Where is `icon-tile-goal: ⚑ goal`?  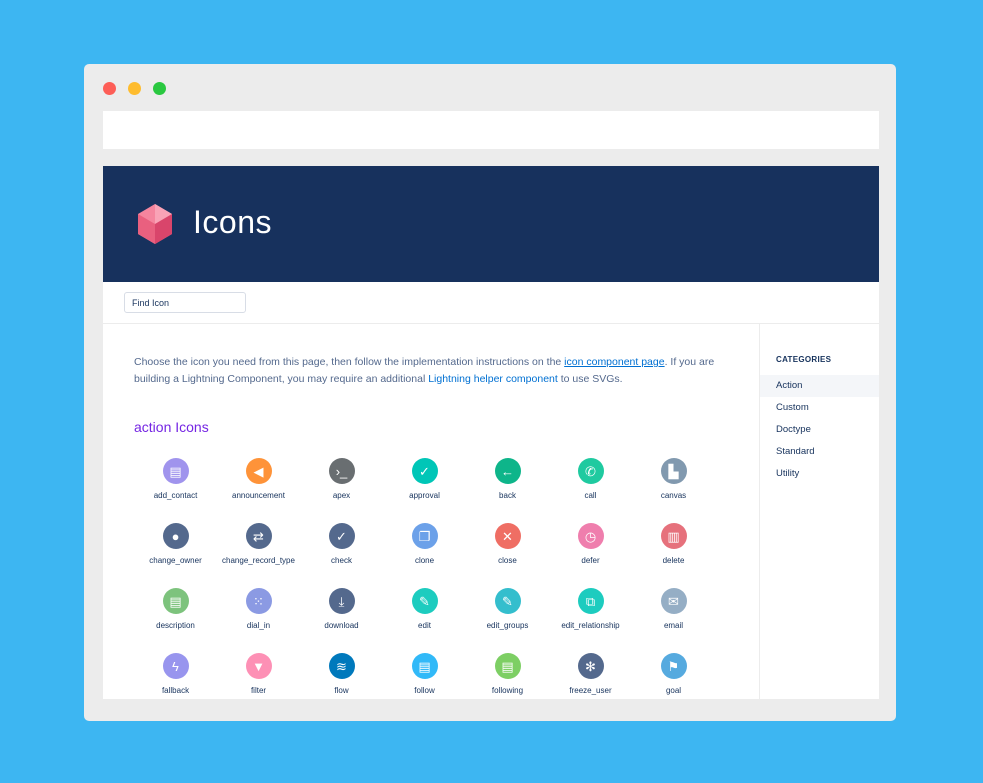 icon-tile-goal: ⚑ goal is located at coordinates (673, 676).